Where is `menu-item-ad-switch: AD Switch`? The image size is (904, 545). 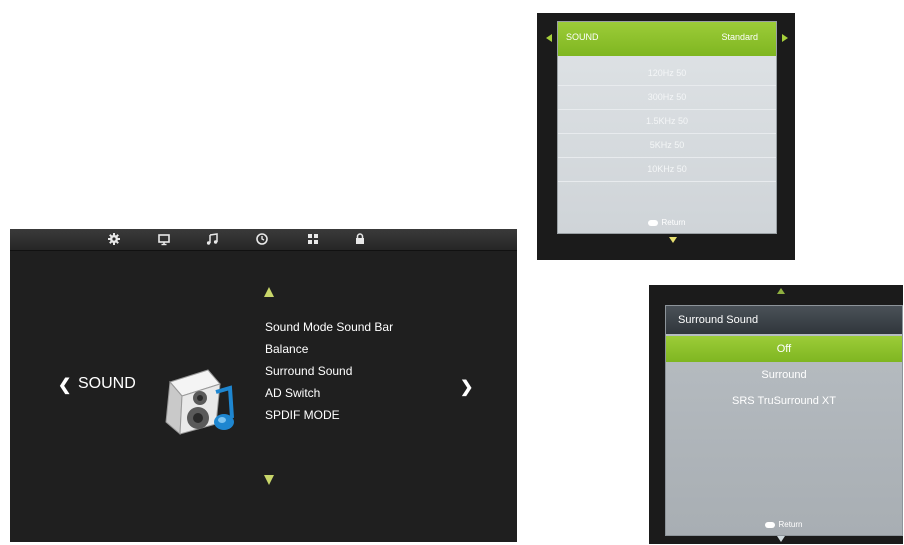 menu-item-ad-switch: AD Switch is located at coordinates (329, 393).